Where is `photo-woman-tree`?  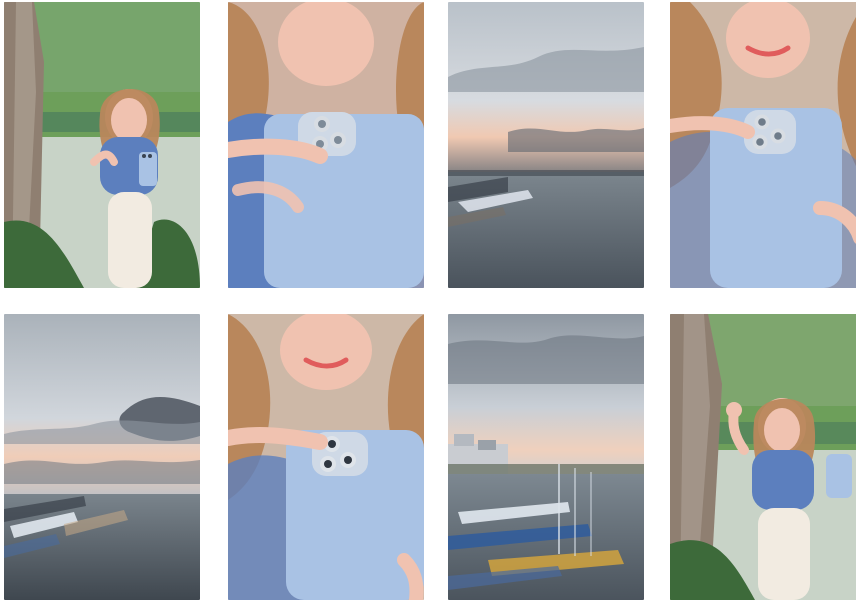
photo-woman-tree is located at coordinates (102, 145).